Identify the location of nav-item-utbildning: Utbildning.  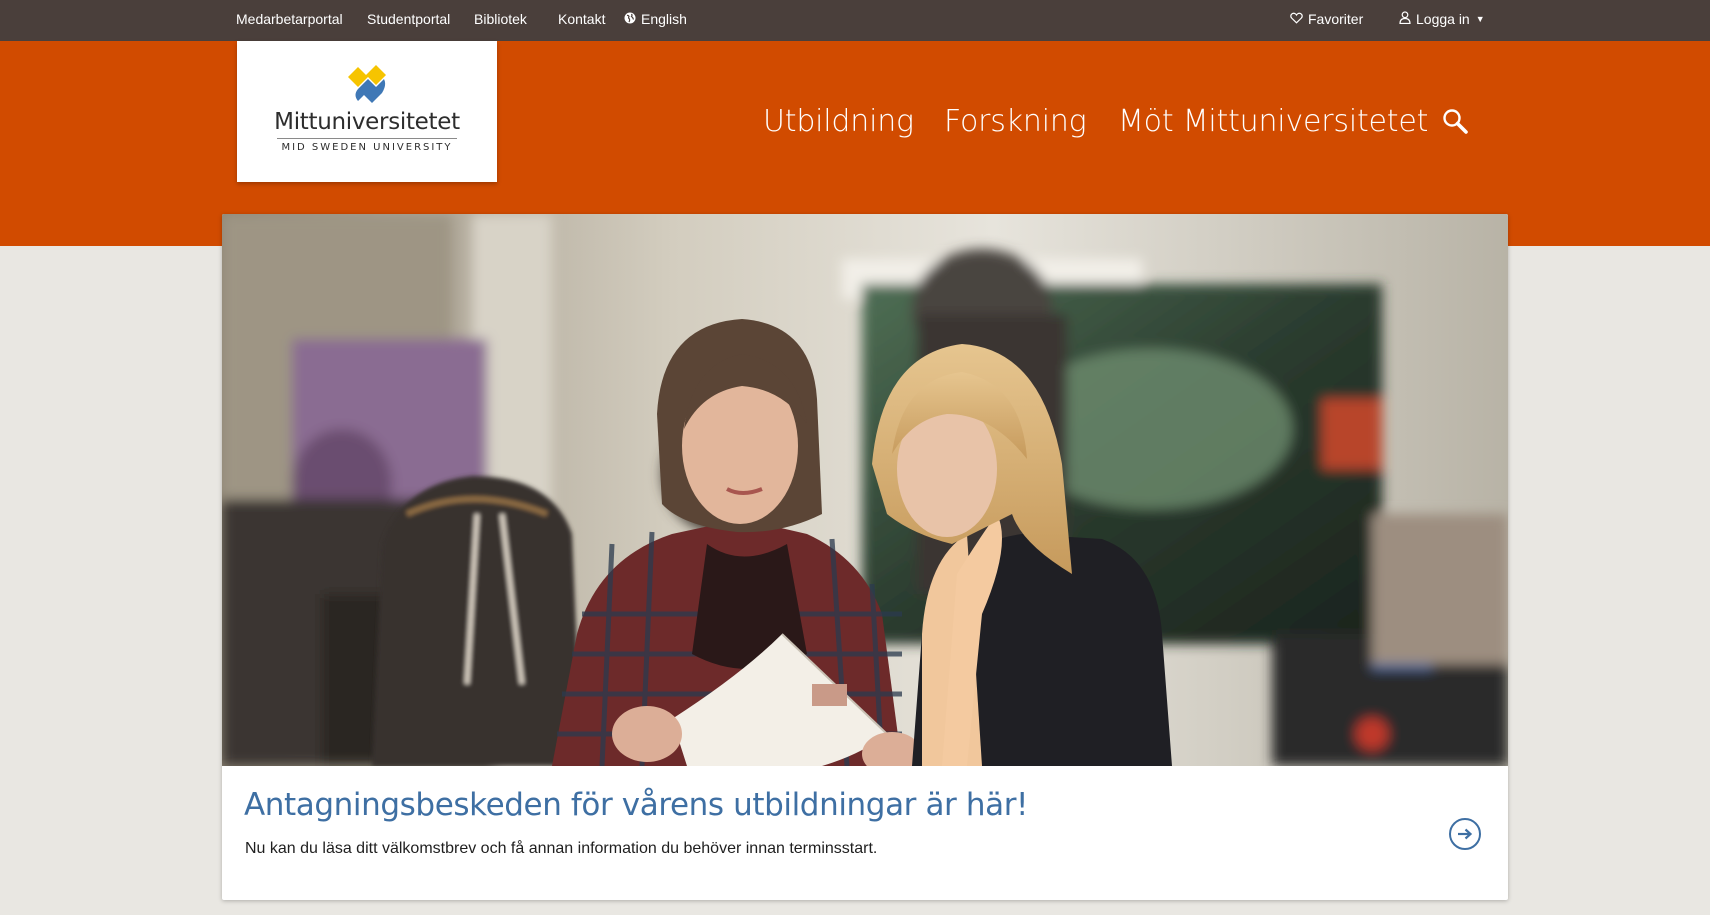
(838, 121).